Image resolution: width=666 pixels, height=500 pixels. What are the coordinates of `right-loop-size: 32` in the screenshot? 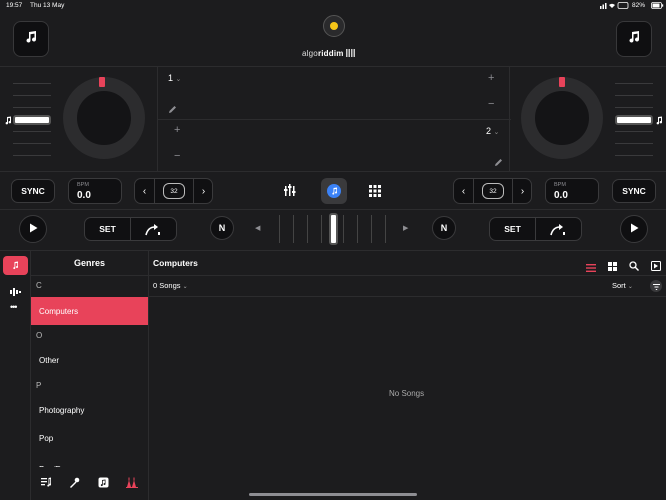 It's located at (493, 191).